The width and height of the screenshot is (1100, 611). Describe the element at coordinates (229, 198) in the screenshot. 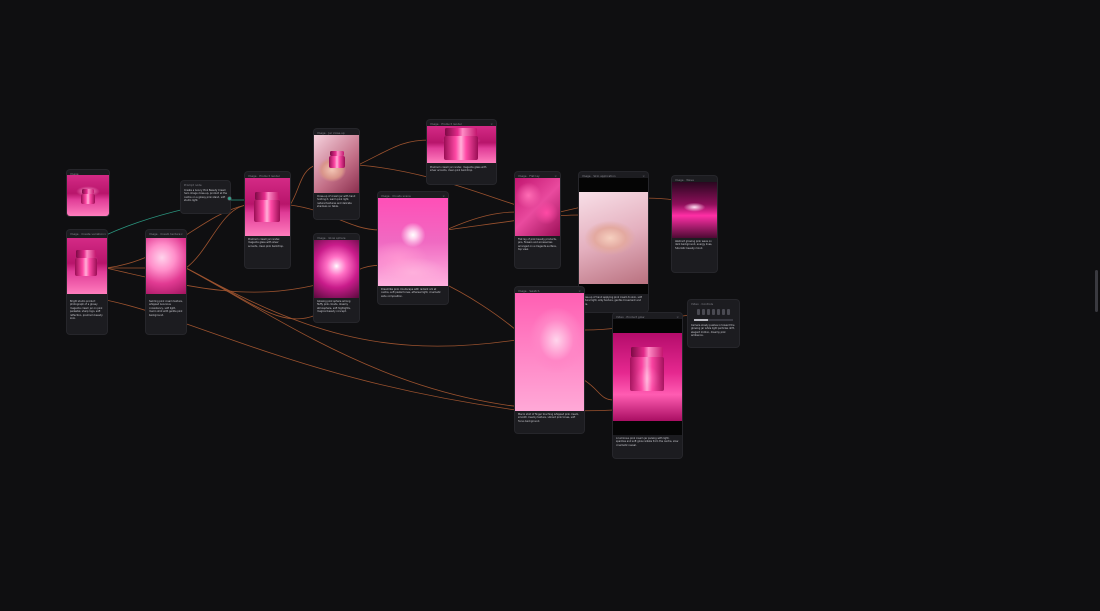

I see `output-port` at that location.